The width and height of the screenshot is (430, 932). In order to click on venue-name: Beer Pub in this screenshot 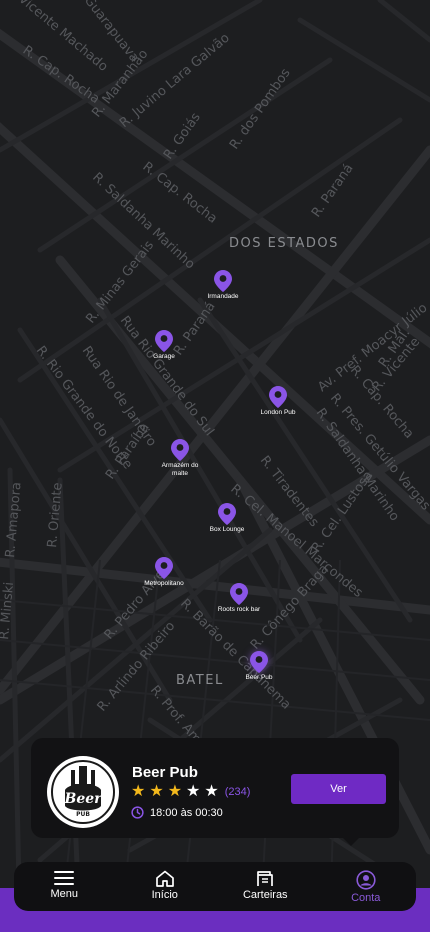, I will do `click(165, 772)`.